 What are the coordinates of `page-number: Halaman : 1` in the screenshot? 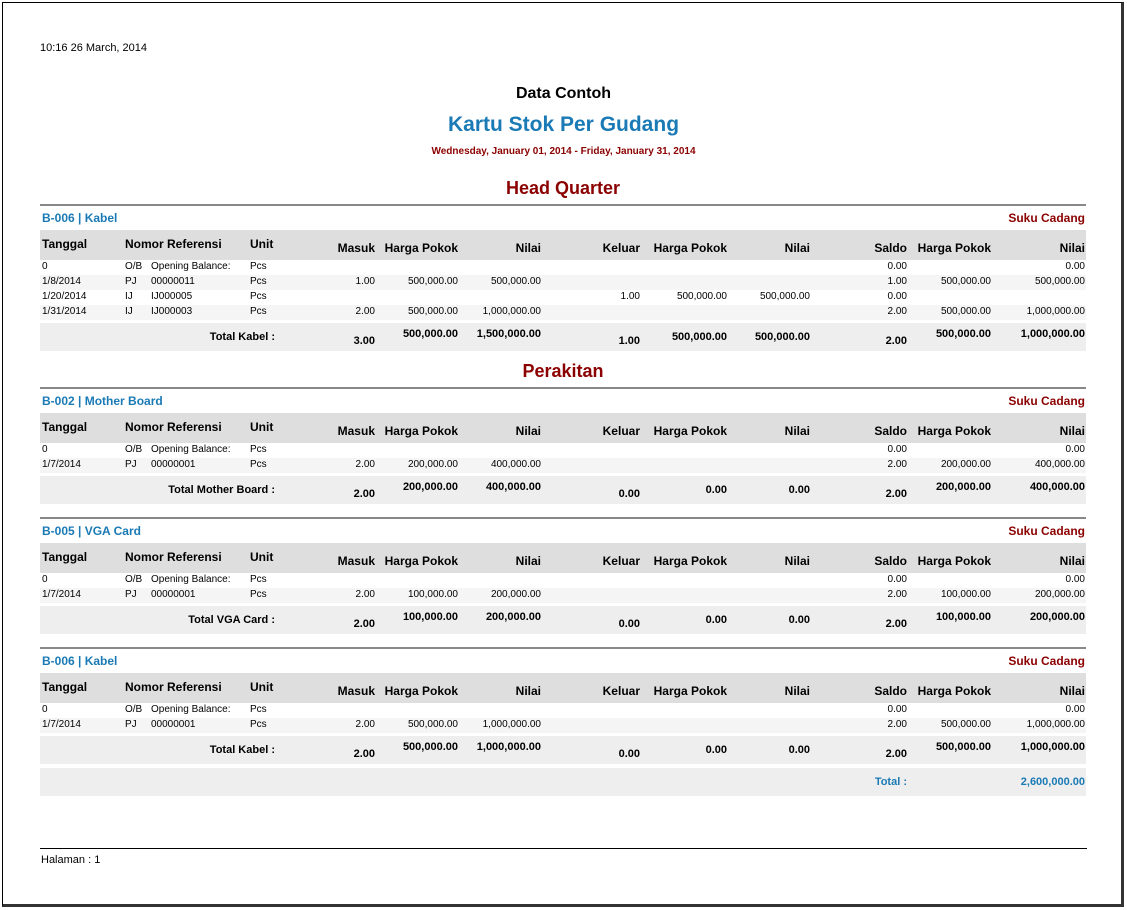 It's located at (71, 860).